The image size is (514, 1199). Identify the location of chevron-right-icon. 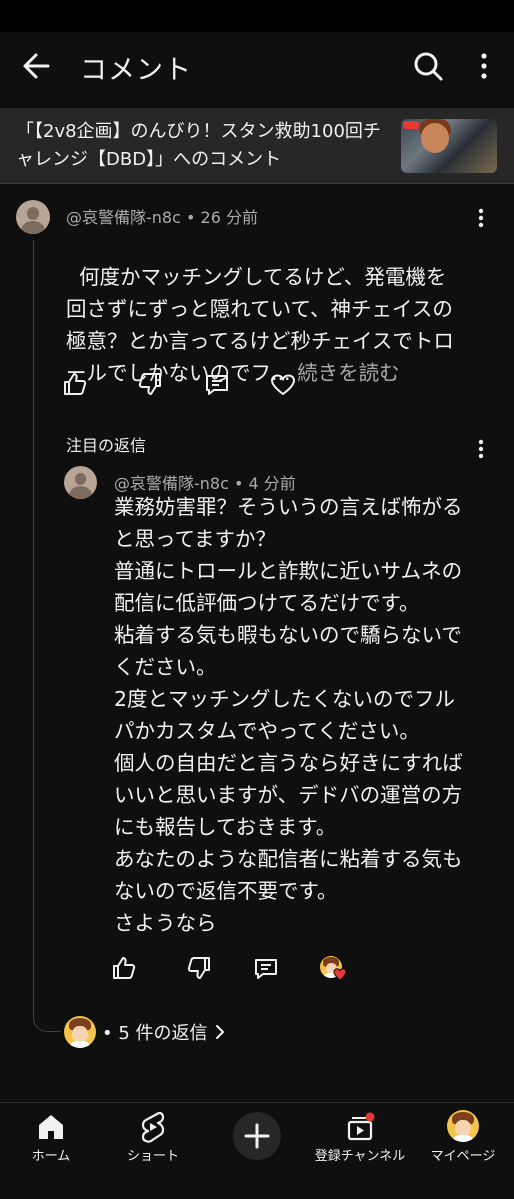
(219, 1032).